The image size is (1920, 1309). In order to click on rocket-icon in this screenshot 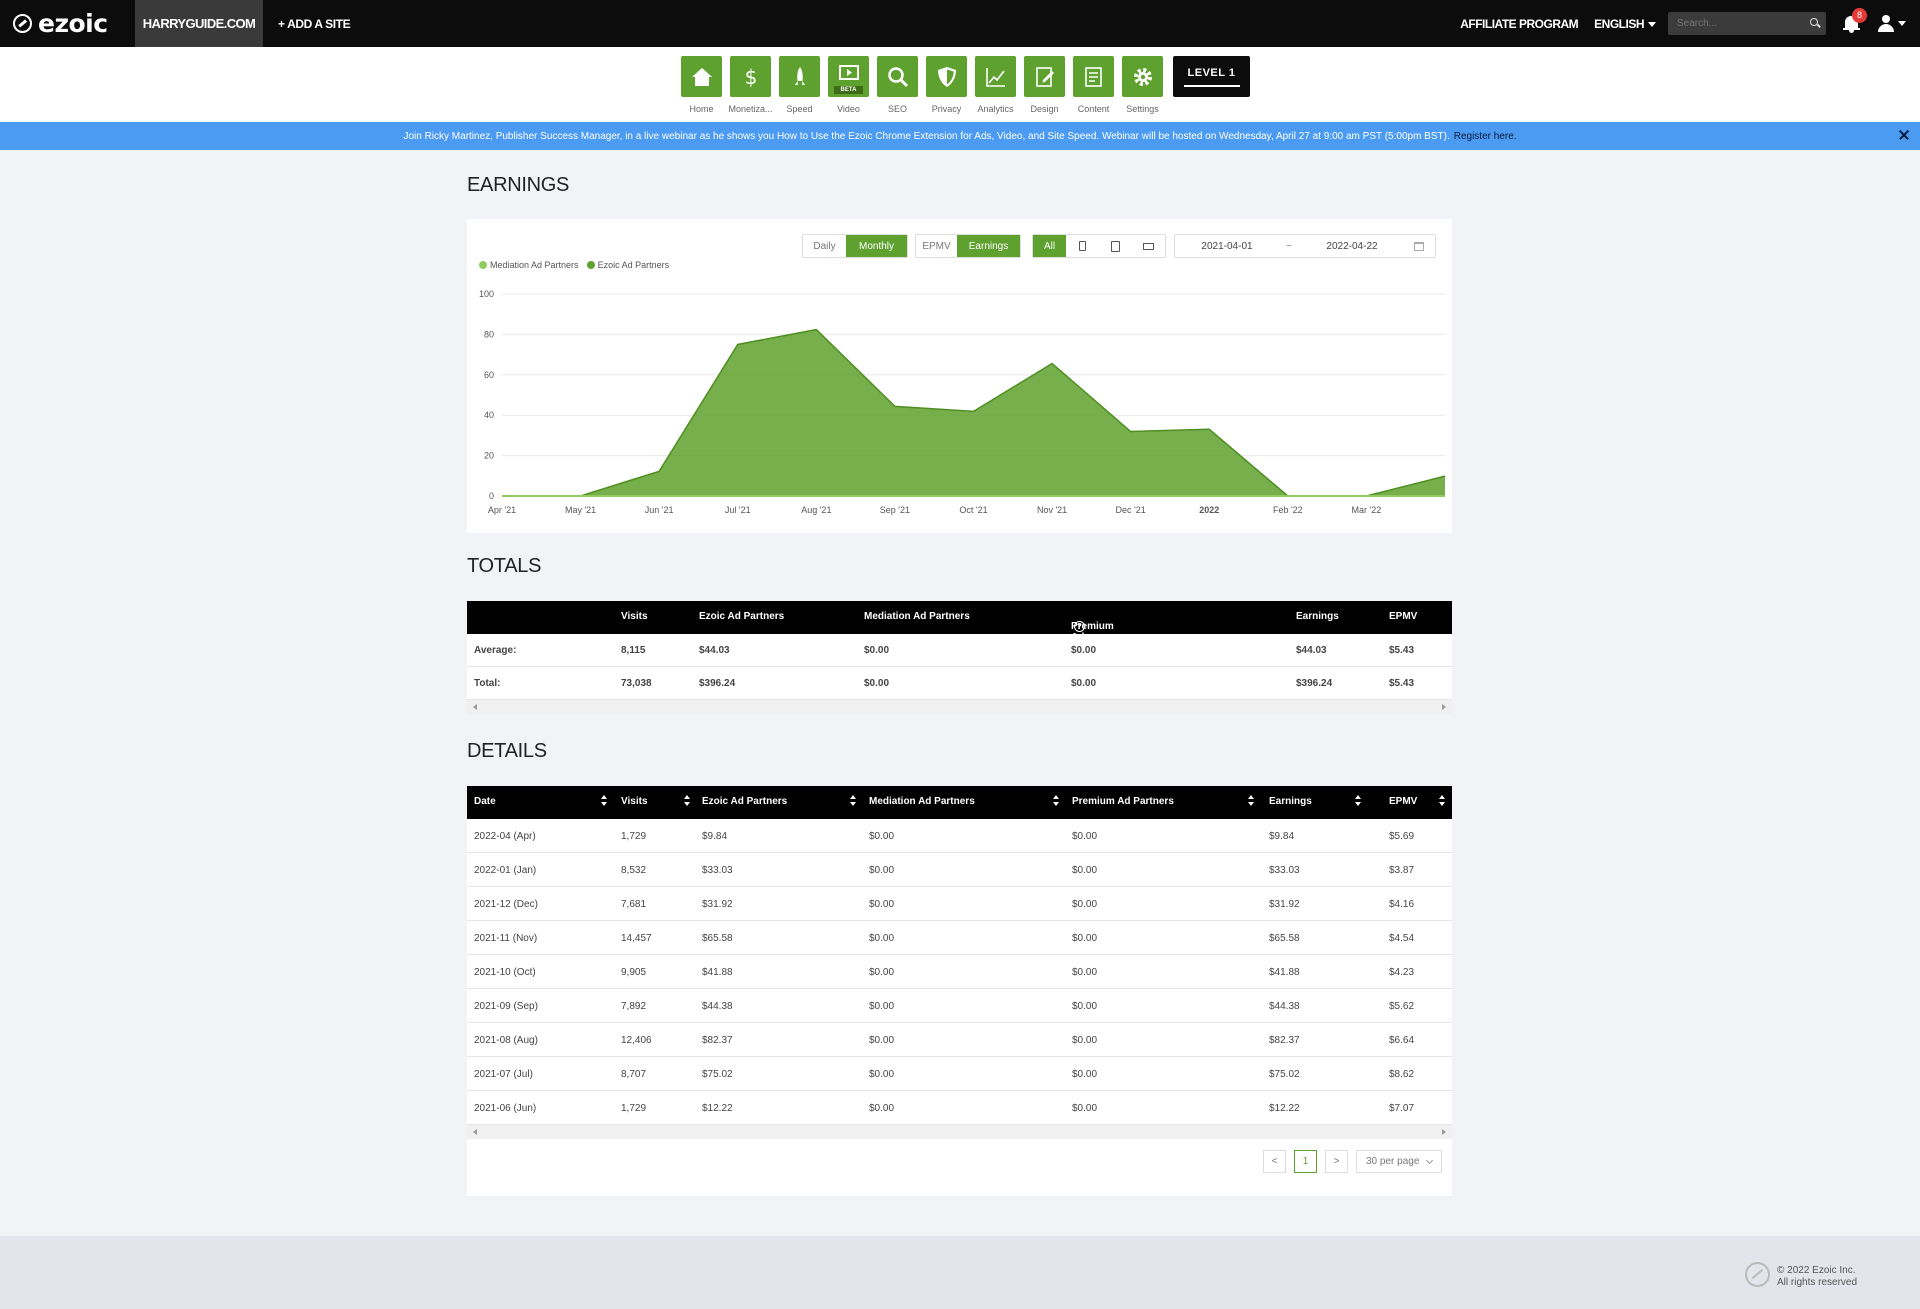, I will do `click(799, 75)`.